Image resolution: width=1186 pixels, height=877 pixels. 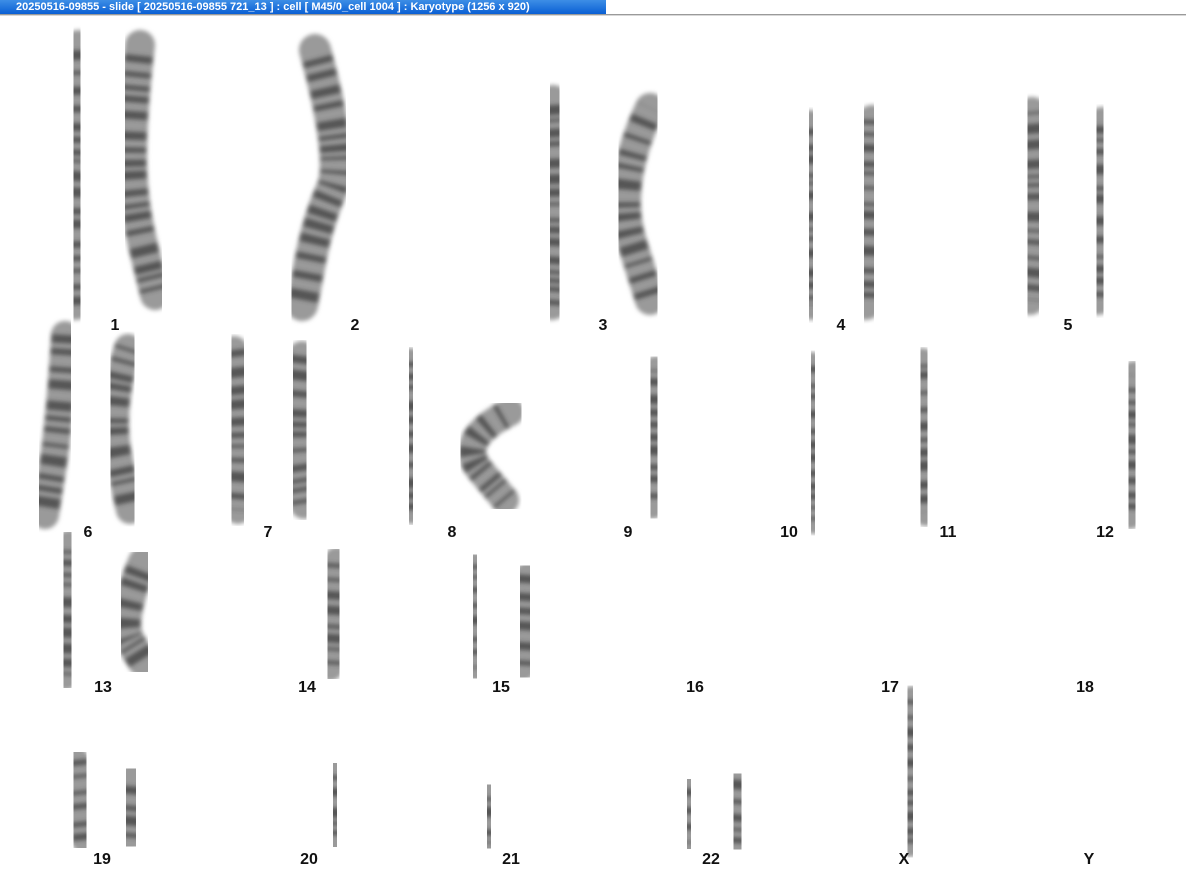 I want to click on chromosome-label-20: 20, so click(x=309, y=859).